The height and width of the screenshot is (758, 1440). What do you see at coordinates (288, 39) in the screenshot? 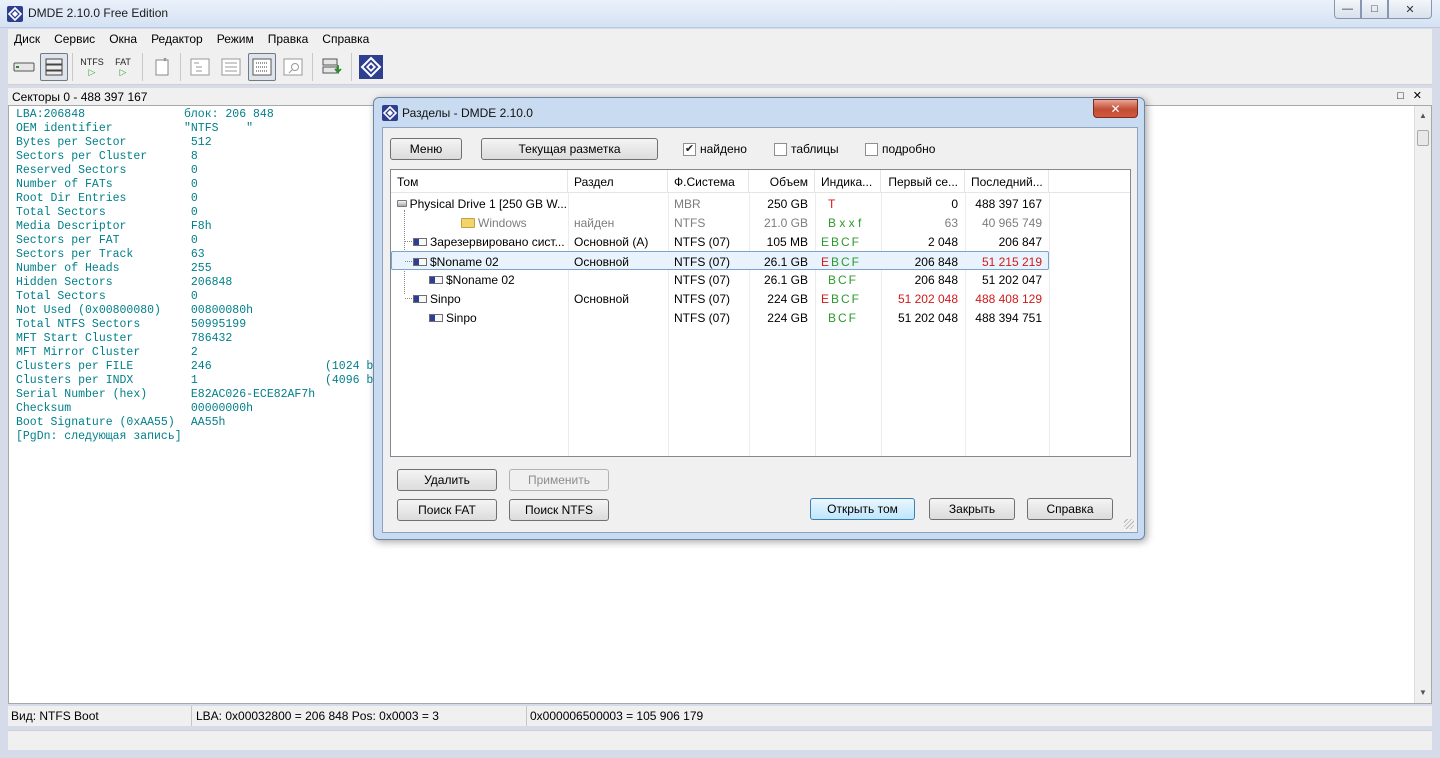
I see `menu-edit: Правка` at bounding box center [288, 39].